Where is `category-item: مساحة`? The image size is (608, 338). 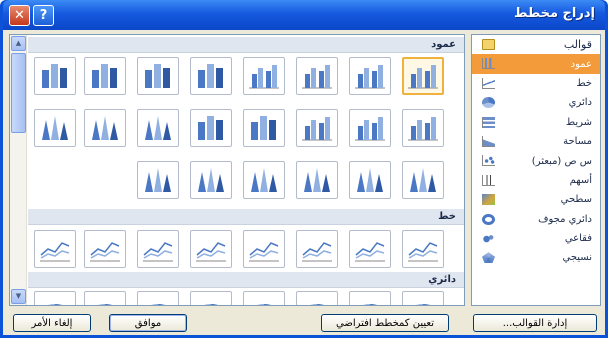 category-item: مساحة is located at coordinates (536, 141).